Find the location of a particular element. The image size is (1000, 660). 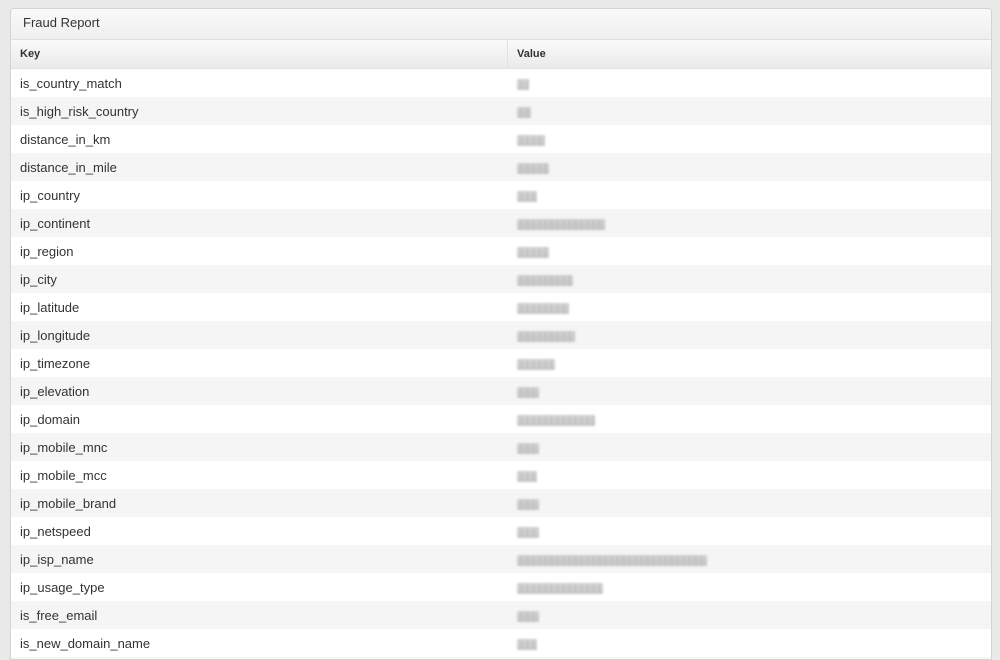

table-row: ip_elevation is located at coordinates (501, 391).